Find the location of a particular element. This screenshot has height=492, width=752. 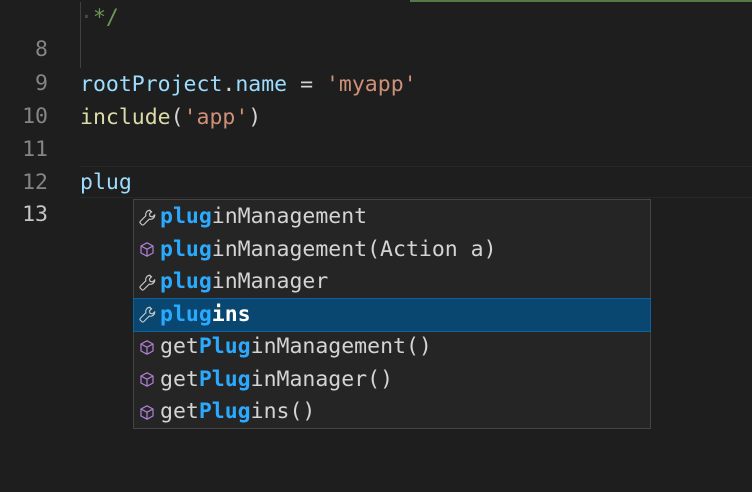

suggestion-item: getPlugins() is located at coordinates (392, 412).